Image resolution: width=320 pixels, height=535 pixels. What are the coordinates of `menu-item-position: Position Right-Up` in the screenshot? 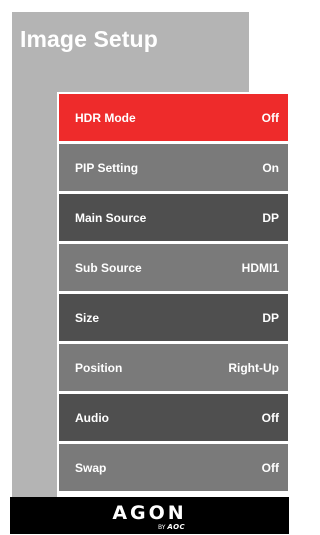 It's located at (173, 367).